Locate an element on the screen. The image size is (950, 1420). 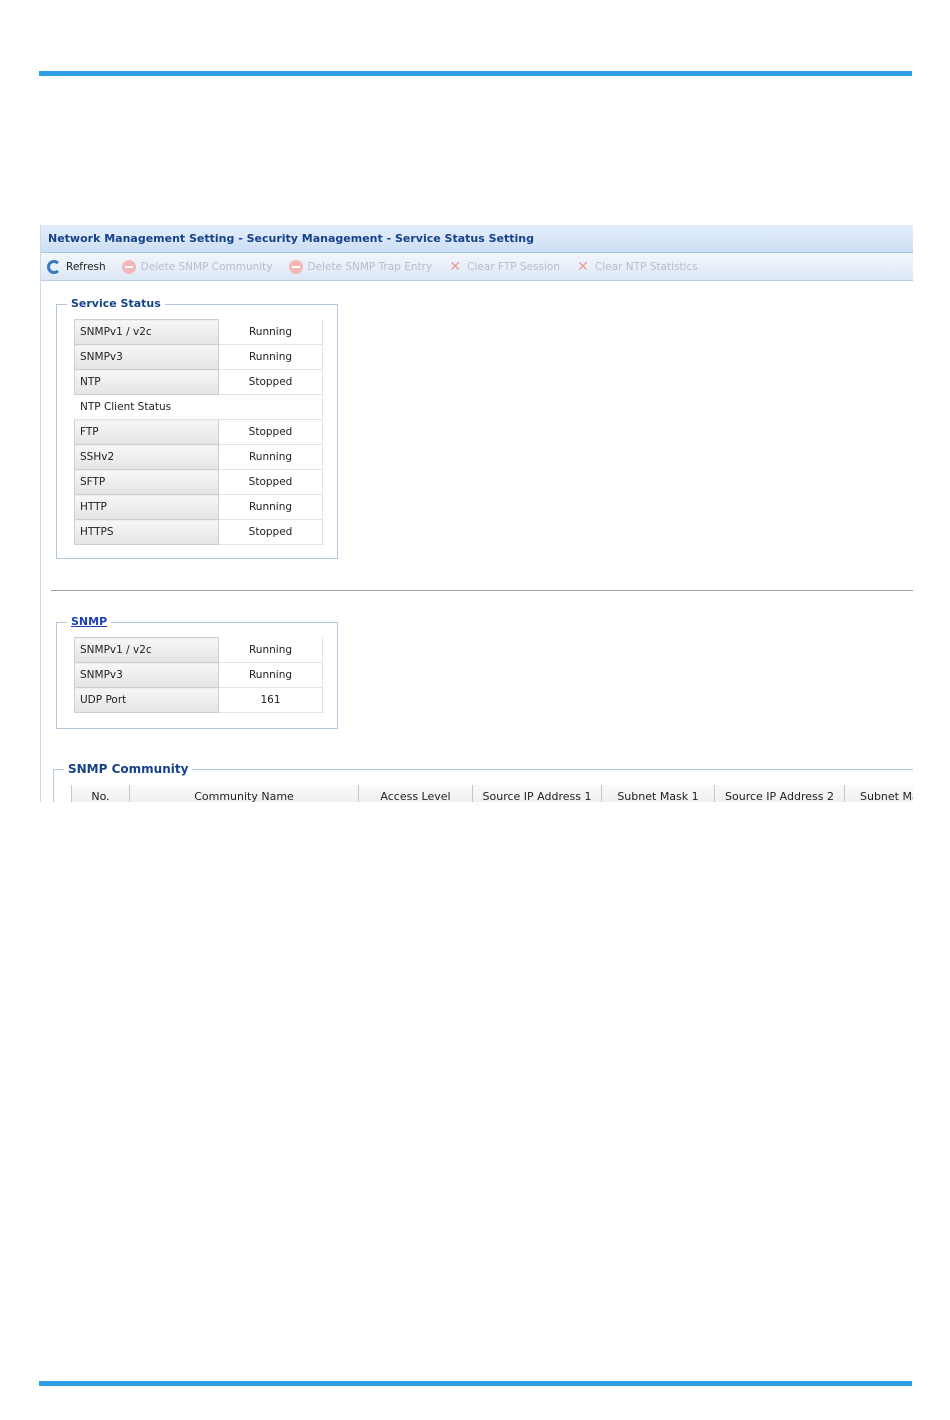
refresh-icon is located at coordinates (54, 266).